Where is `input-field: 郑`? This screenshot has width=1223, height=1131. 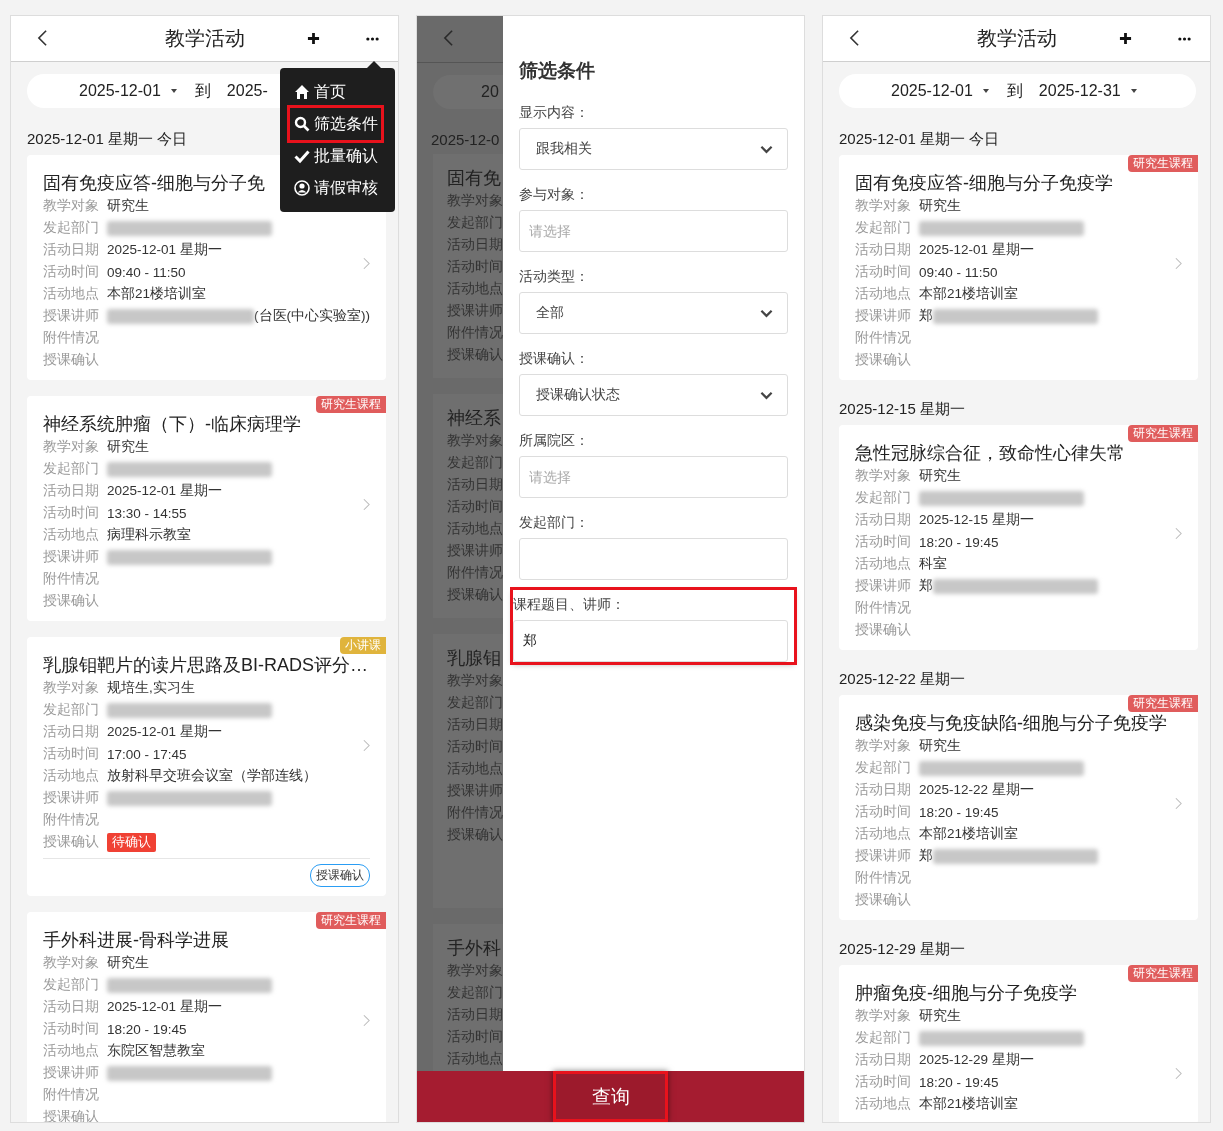 input-field: 郑 is located at coordinates (650, 641).